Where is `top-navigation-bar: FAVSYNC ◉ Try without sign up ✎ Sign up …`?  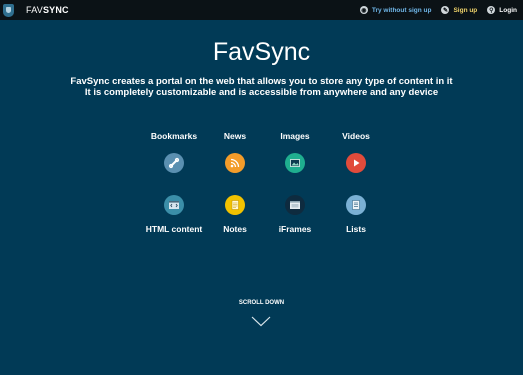 top-navigation-bar: FAVSYNC ◉ Try without sign up ✎ Sign up … is located at coordinates (261, 10).